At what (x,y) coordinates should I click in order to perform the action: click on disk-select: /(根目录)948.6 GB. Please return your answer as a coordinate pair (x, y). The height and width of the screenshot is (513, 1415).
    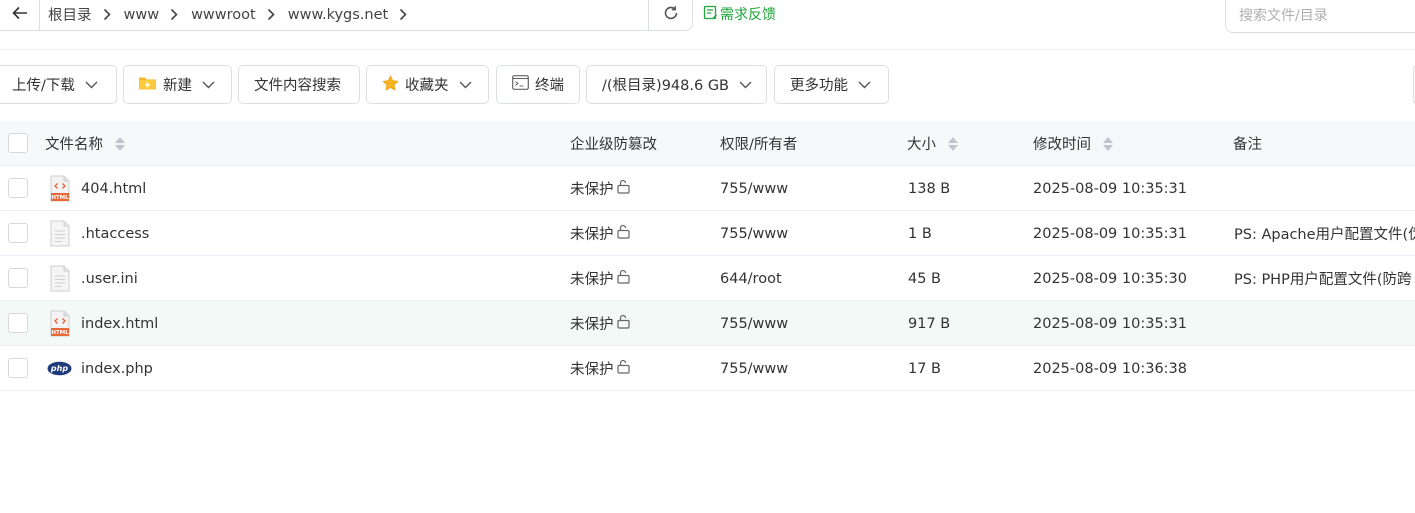
    Looking at the image, I should click on (676, 84).